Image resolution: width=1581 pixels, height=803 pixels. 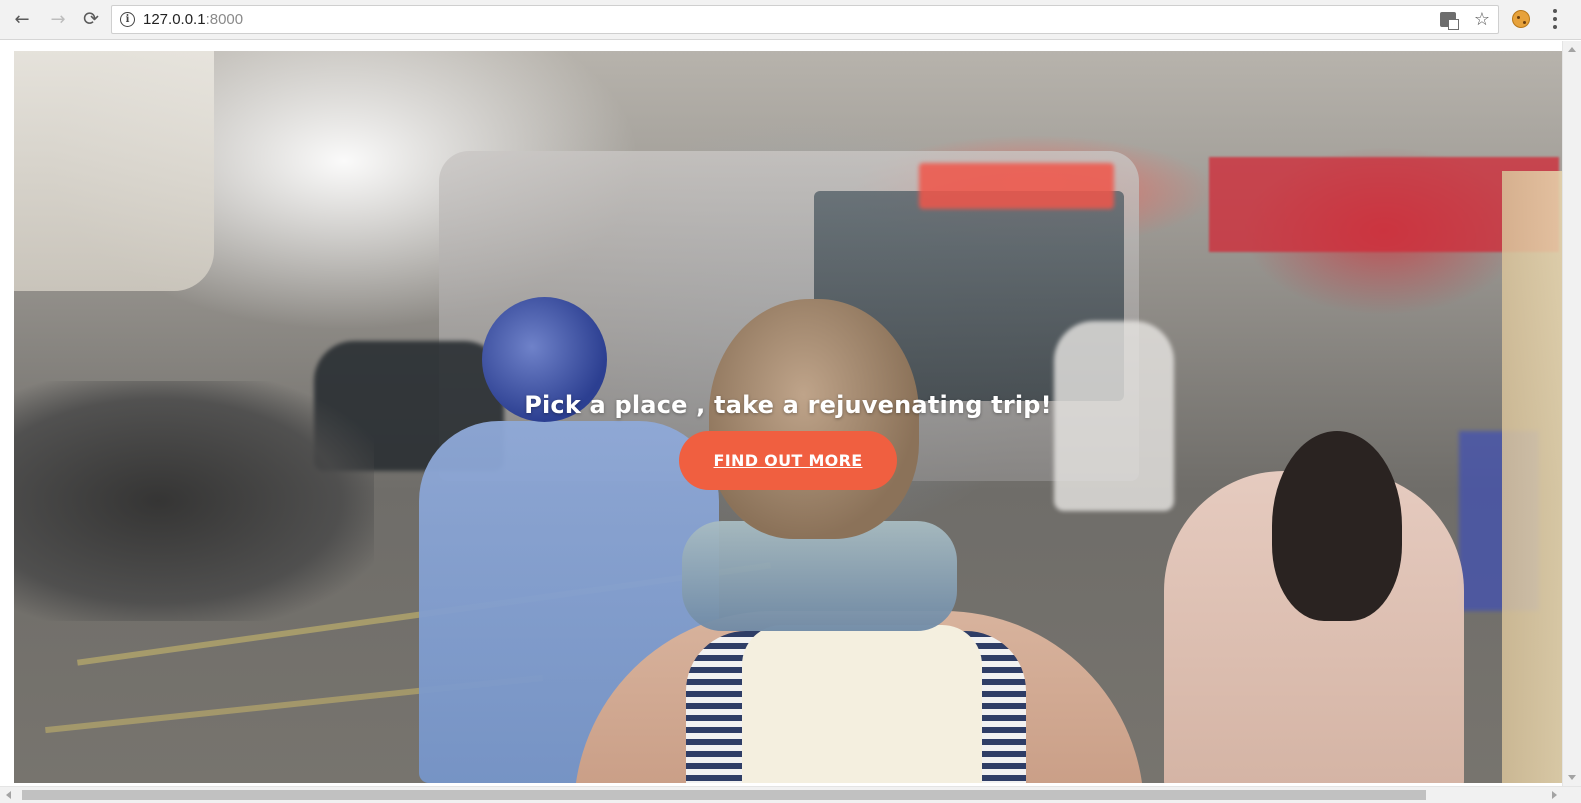 I want to click on url-port: :8000, so click(x=224, y=19).